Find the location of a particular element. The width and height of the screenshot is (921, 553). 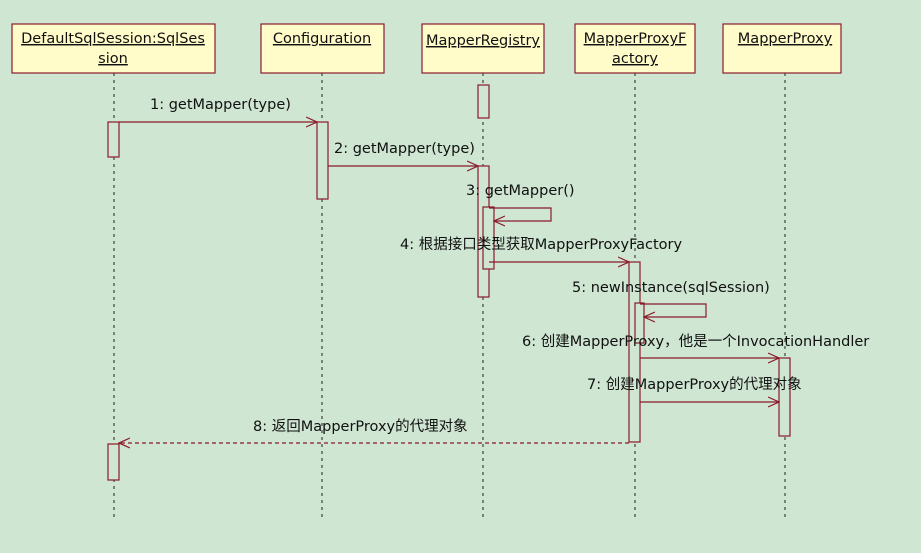

message-label-8: 8: 返回MapperProxy的代理对象 is located at coordinates (360, 426).